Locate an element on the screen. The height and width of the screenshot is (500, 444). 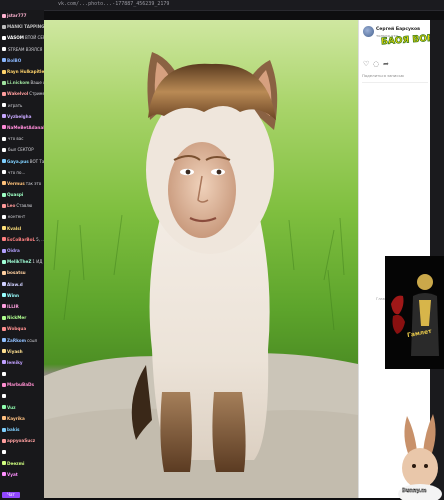
chat-username: appyoaSucz is located at coordinates (21, 440).